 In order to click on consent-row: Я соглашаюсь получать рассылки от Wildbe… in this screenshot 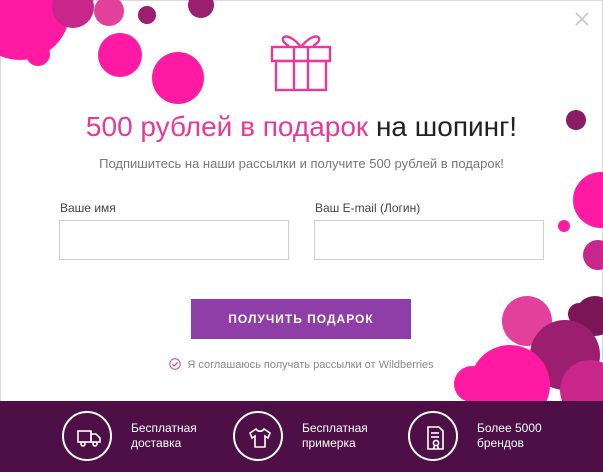, I will do `click(301, 364)`.